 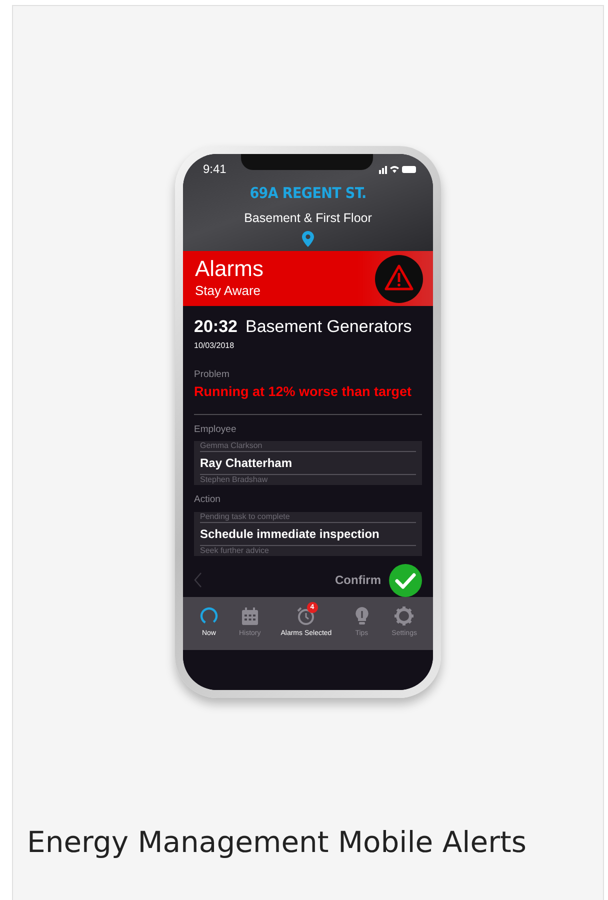 I want to click on picker-field: Pending task to complete Schedule immediate inspection Seek further advice, so click(x=308, y=534).